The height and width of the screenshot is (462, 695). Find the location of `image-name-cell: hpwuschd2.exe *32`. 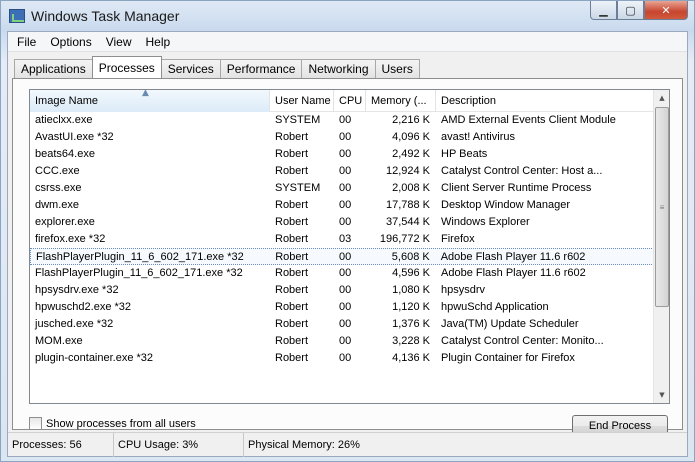

image-name-cell: hpwuschd2.exe *32 is located at coordinates (83, 307).